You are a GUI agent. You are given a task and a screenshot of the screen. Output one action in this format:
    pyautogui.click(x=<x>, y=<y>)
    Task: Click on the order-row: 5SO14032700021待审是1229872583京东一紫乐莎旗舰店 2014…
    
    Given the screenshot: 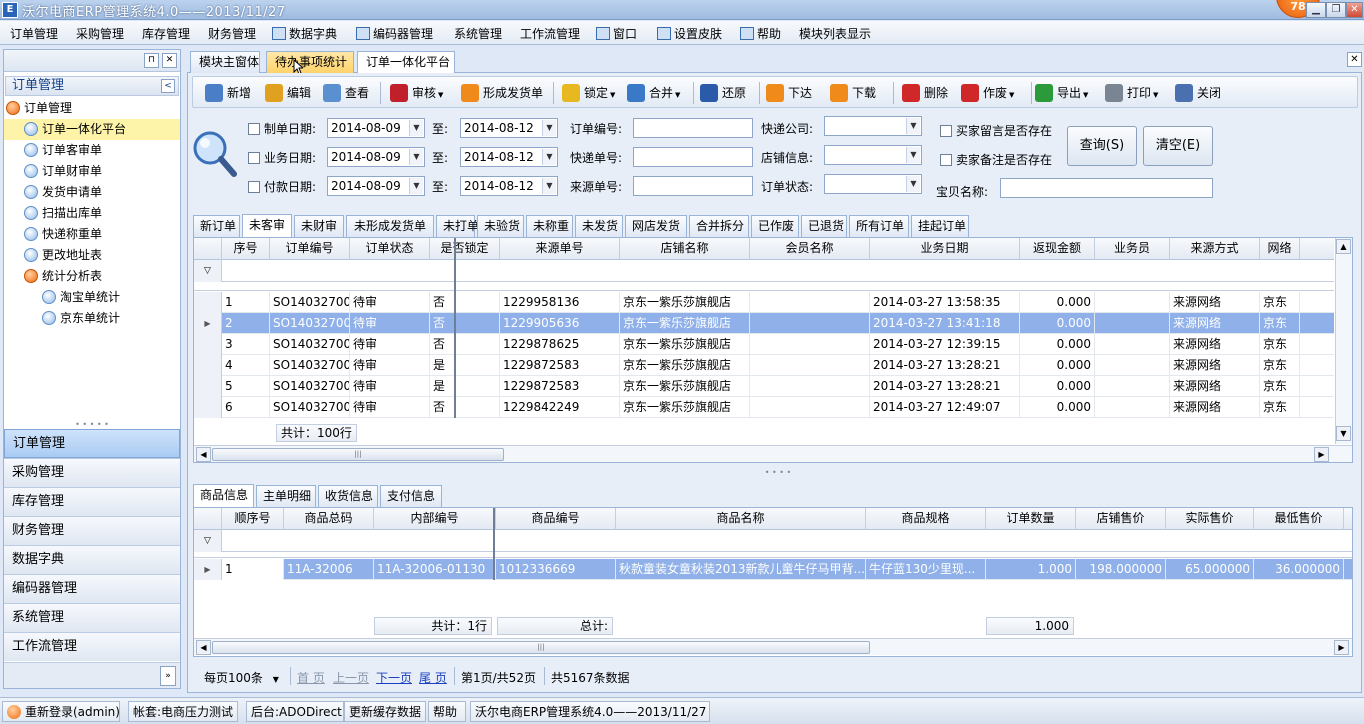 What is the action you would take?
    pyautogui.click(x=764, y=386)
    